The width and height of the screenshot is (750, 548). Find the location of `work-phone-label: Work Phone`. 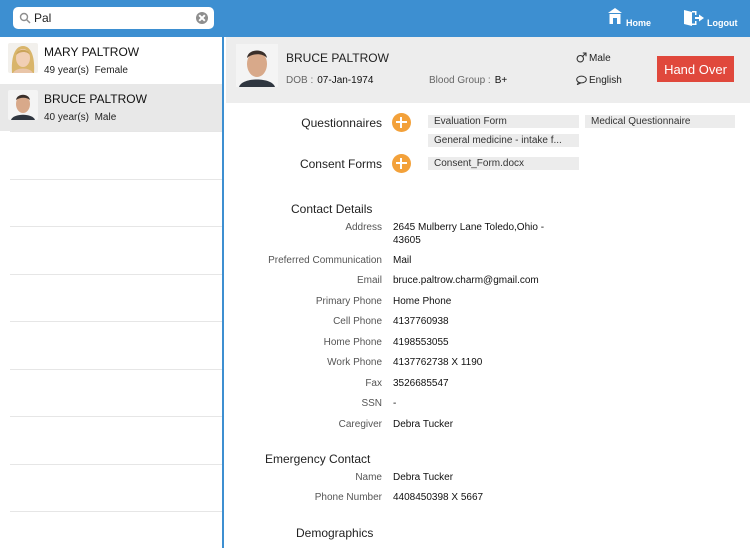

work-phone-label: Work Phone is located at coordinates (354, 362).